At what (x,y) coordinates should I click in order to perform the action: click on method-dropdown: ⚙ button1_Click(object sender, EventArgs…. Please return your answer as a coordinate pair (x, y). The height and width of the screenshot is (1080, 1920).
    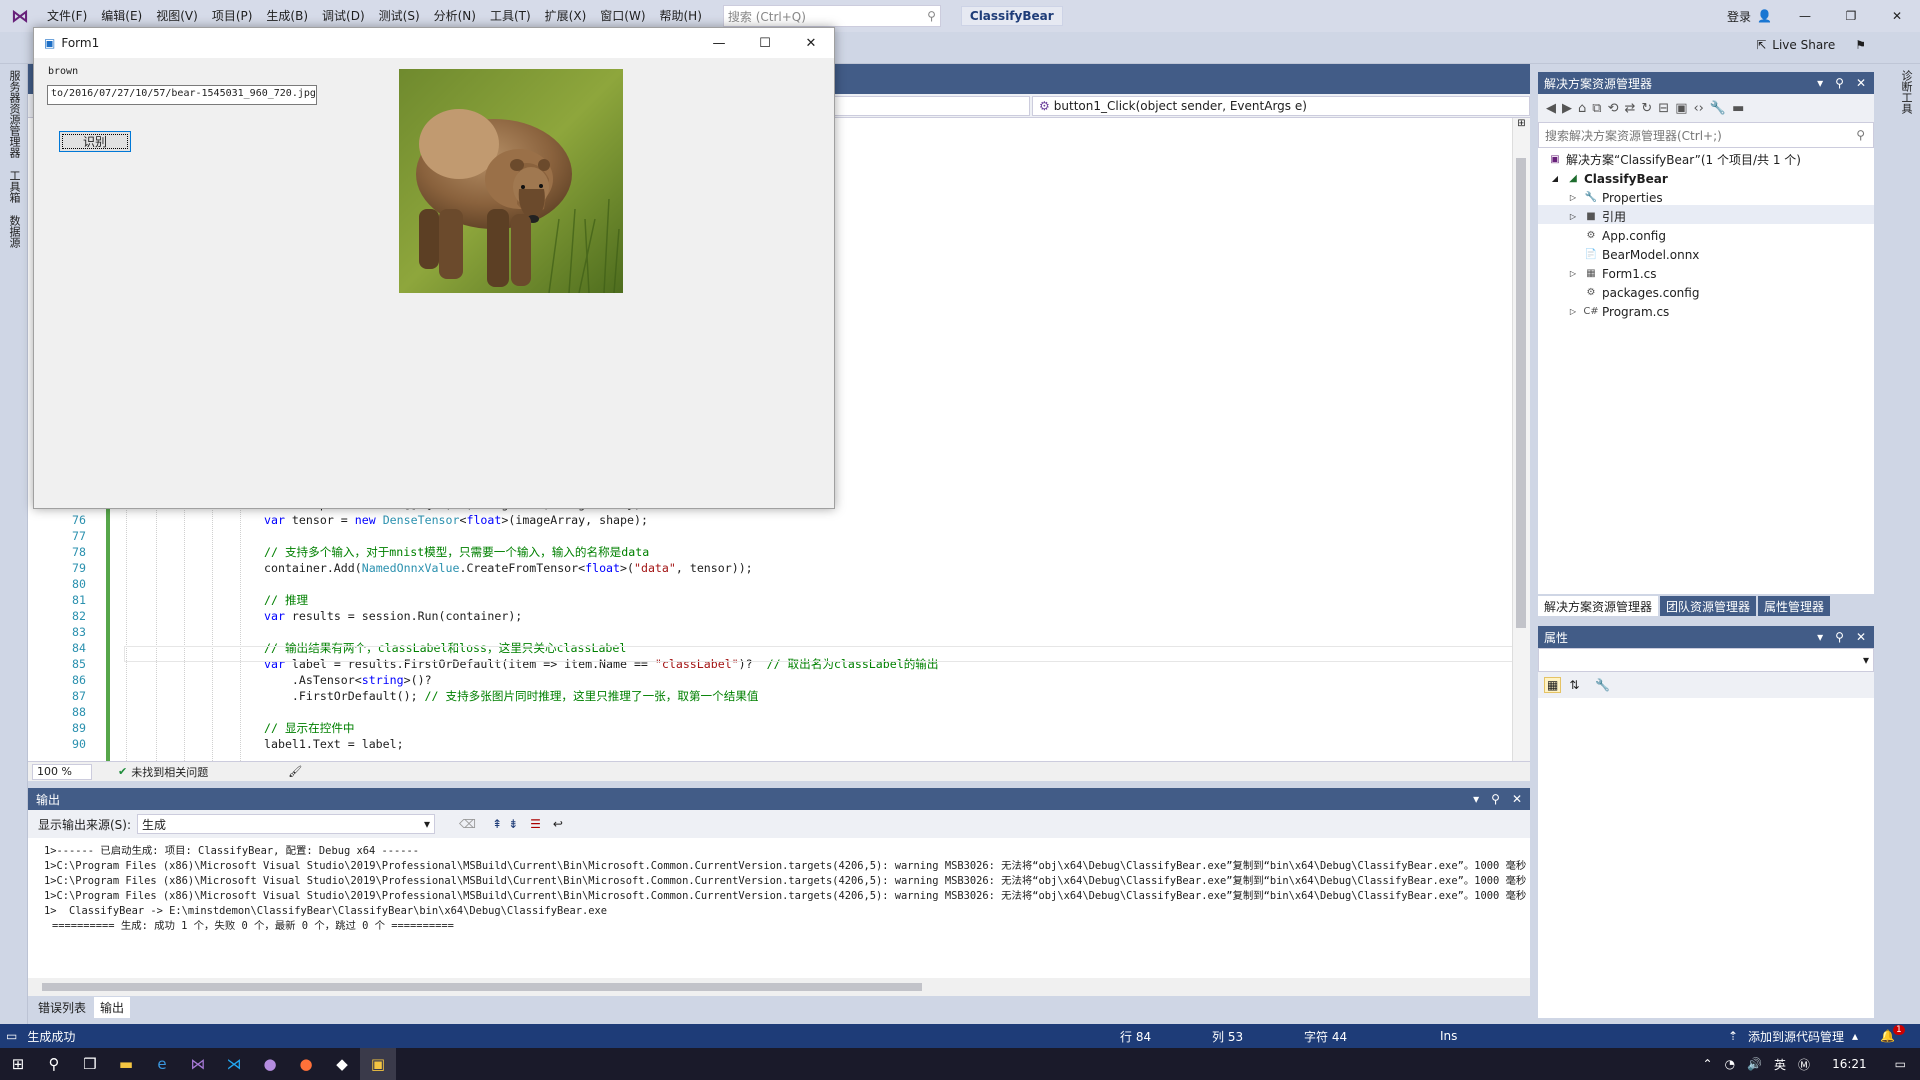
    Looking at the image, I should click on (1281, 106).